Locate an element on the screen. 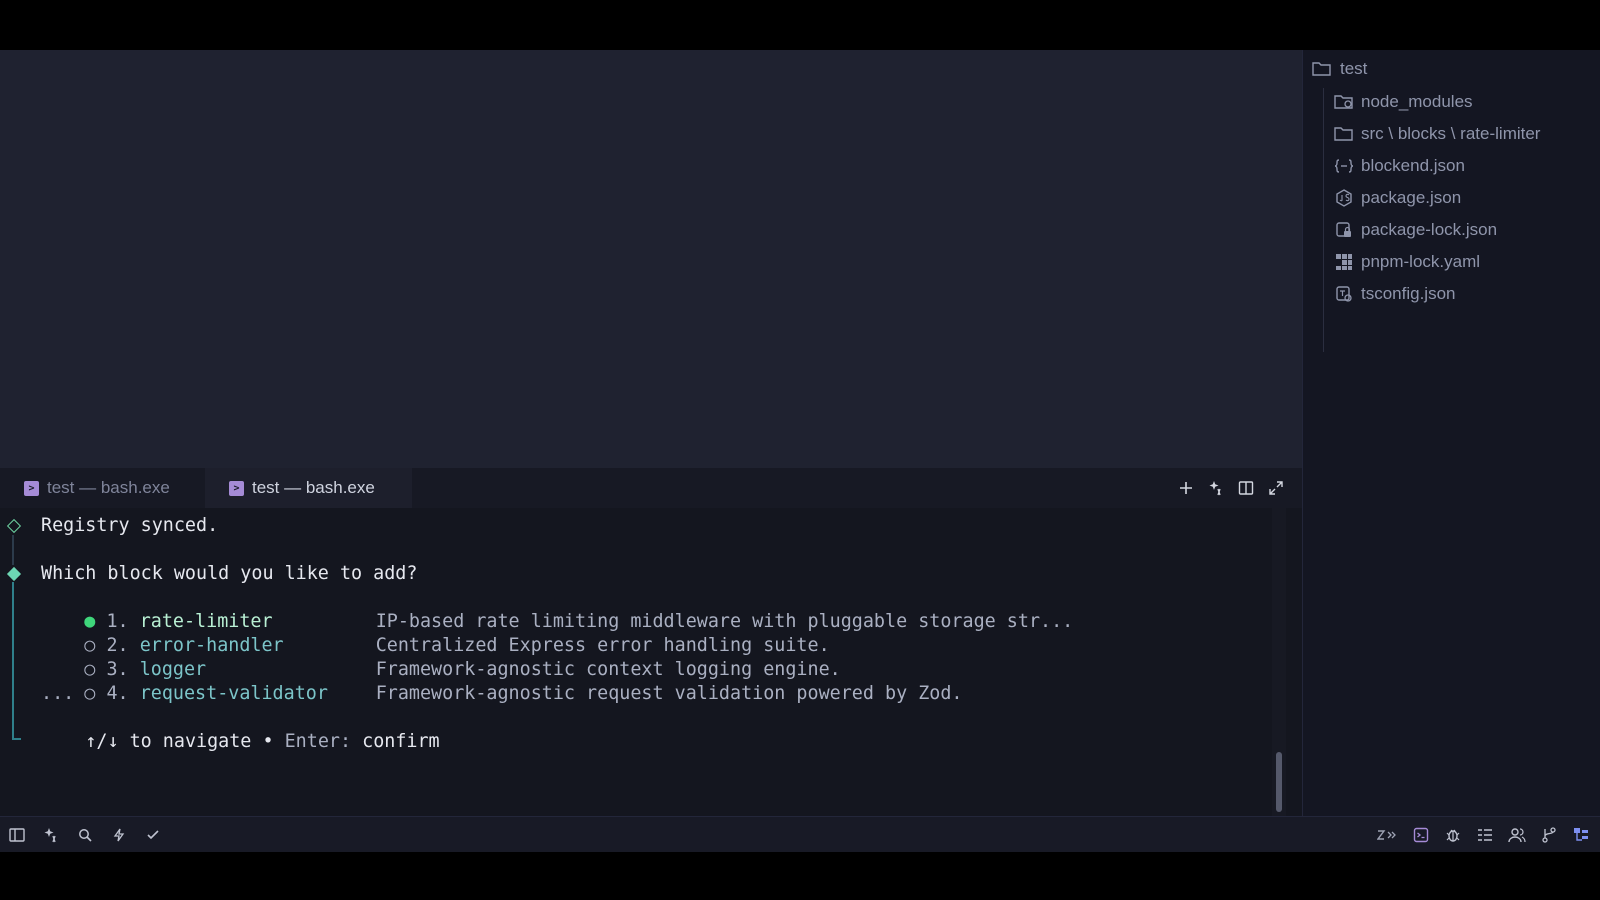  maximize-icon is located at coordinates (1276, 488).